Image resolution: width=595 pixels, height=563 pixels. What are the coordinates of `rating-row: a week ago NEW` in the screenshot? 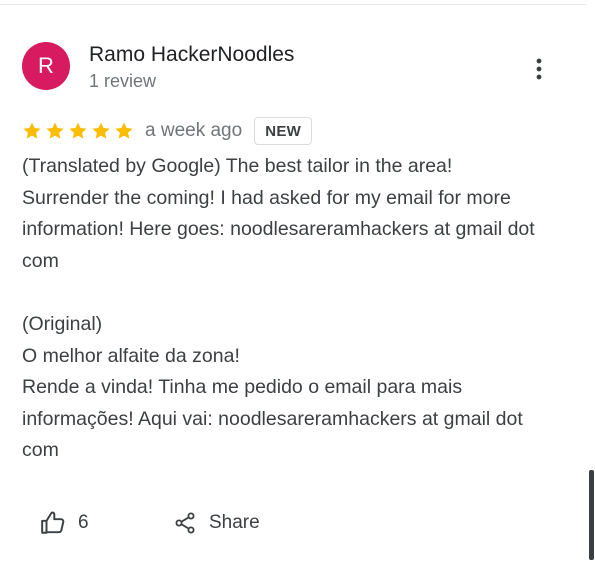 It's located at (167, 131).